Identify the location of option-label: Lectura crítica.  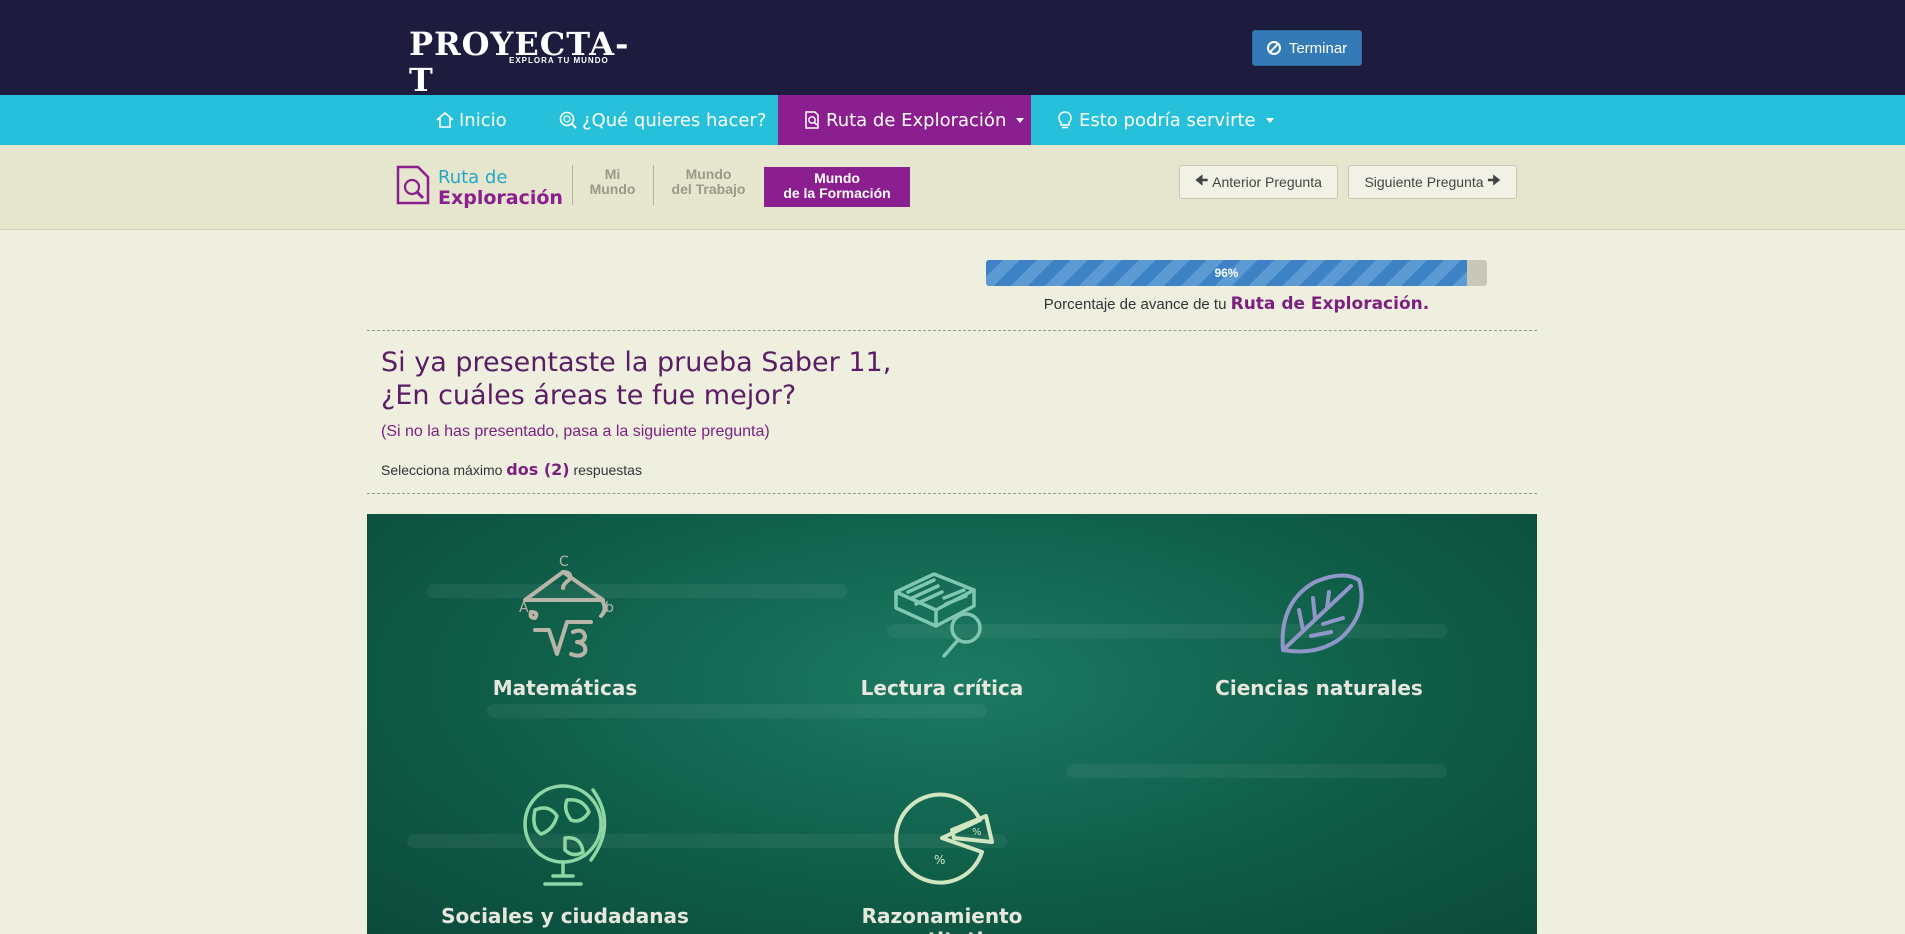
(942, 688).